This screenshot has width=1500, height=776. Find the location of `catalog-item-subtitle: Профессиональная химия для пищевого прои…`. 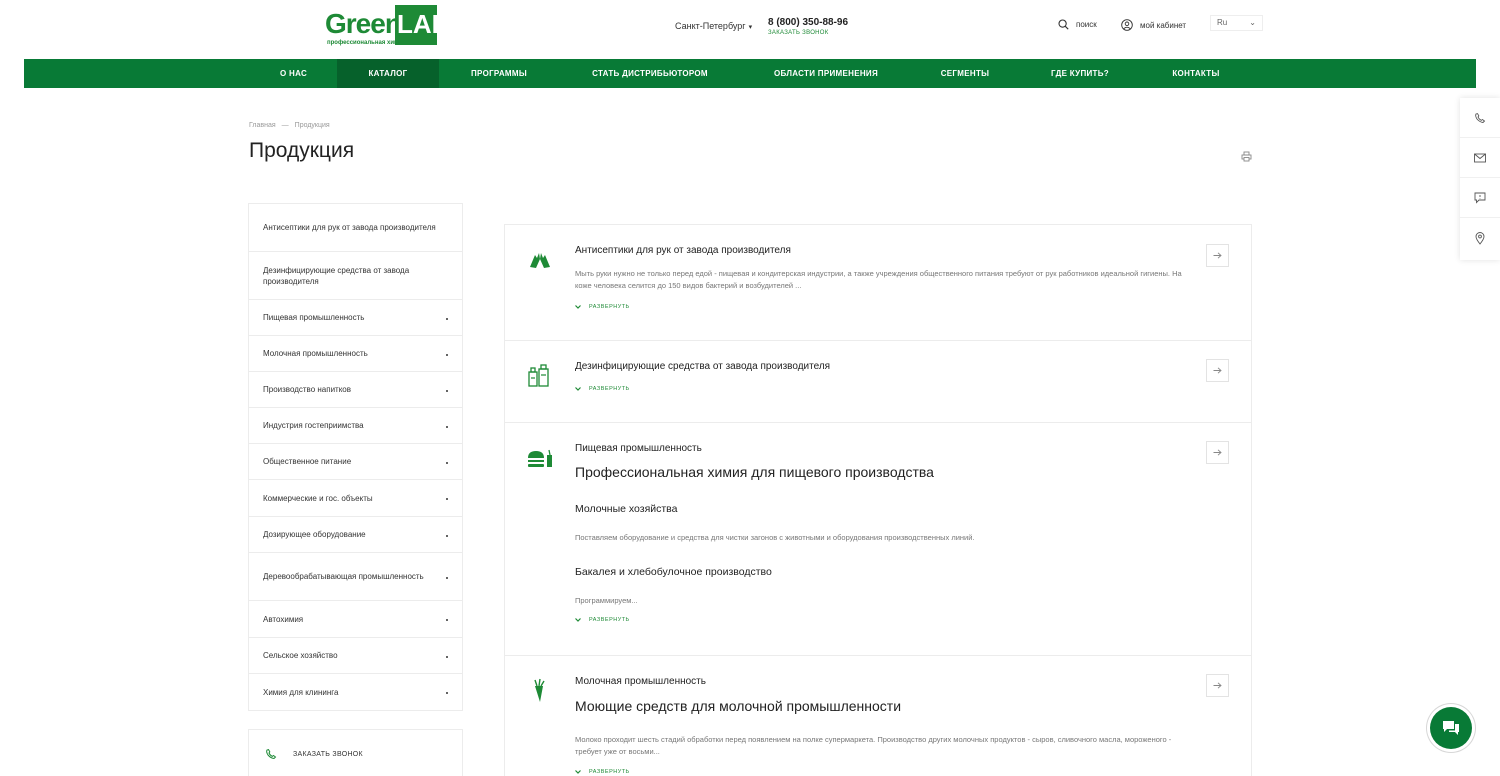

catalog-item-subtitle: Профессиональная химия для пищевого прои… is located at coordinates (754, 472).